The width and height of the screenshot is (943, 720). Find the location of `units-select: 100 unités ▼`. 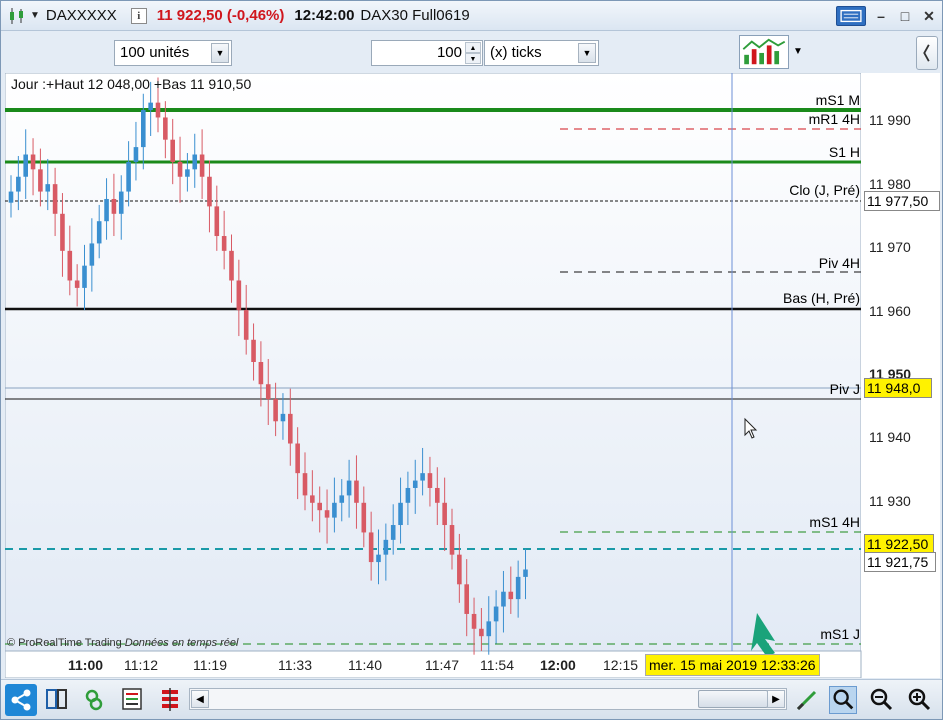

units-select: 100 unités ▼ is located at coordinates (173, 53).